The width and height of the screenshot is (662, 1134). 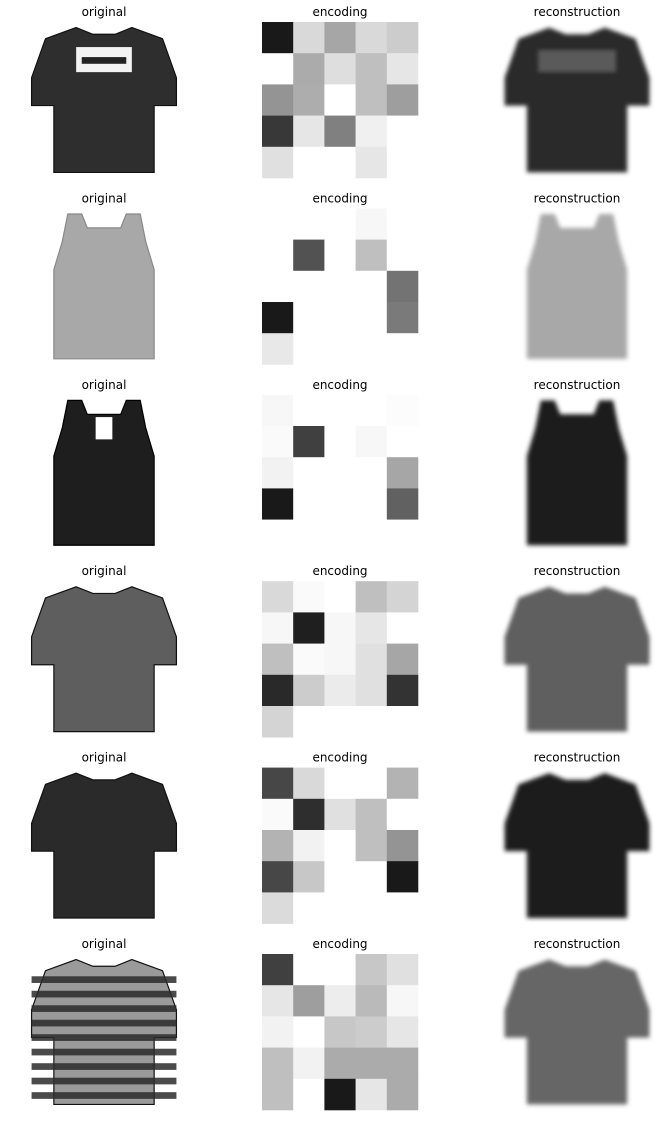 I want to click on figure-row: original encoding reconstruction, so click(x=340, y=465).